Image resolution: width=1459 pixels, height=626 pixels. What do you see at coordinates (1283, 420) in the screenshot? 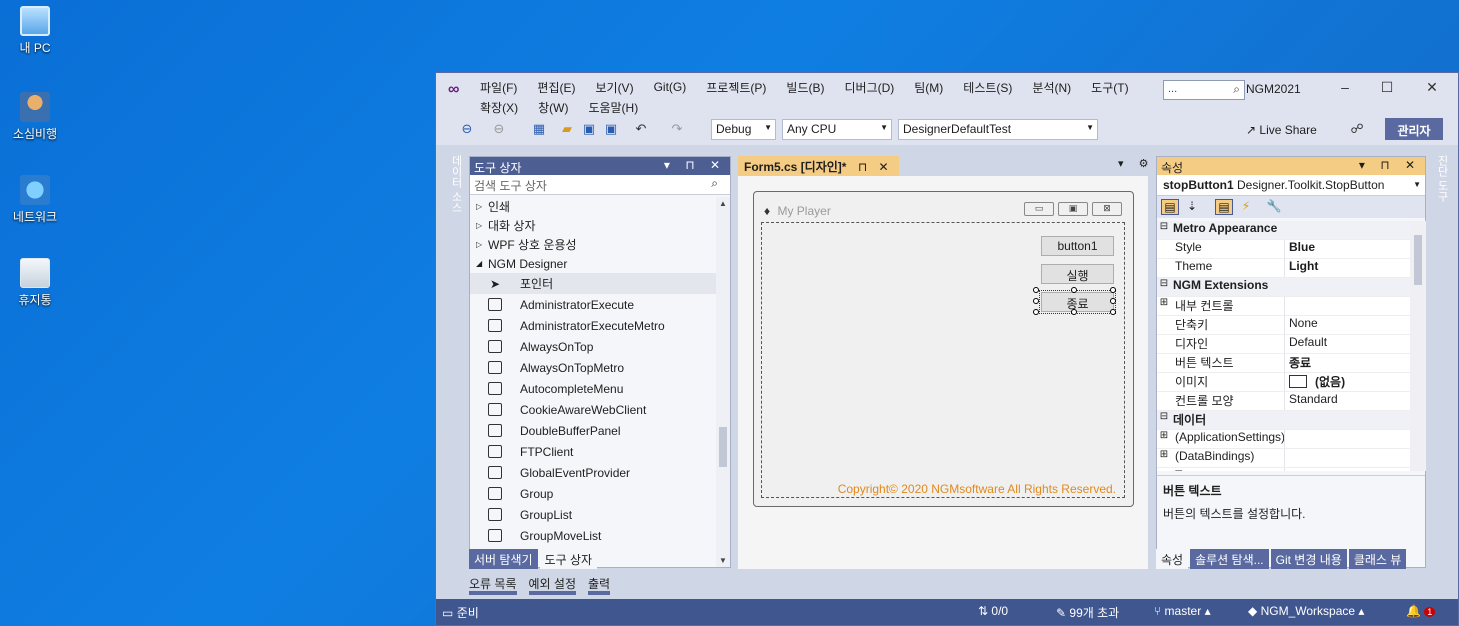
I see `property-category: ⊟ 데이터` at bounding box center [1283, 420].